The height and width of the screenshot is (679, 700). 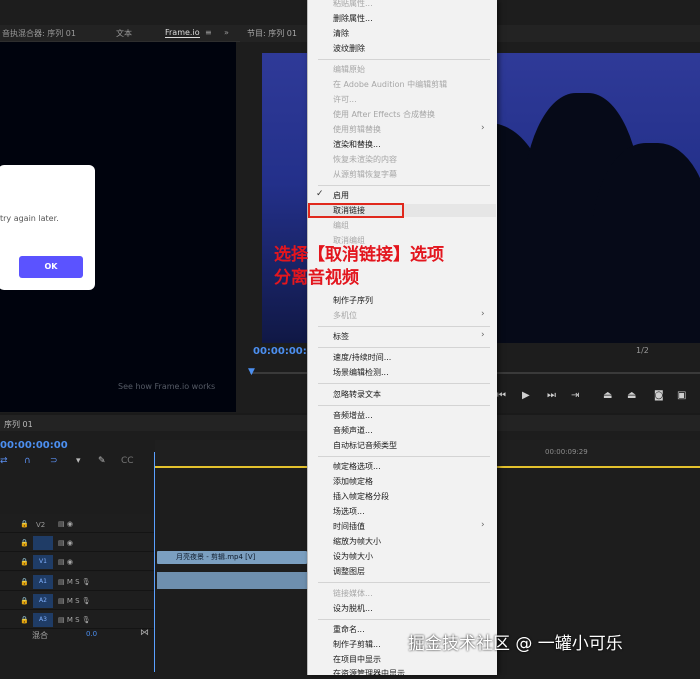 What do you see at coordinates (43, 562) in the screenshot?
I see `source-patch-v1: V1` at bounding box center [43, 562].